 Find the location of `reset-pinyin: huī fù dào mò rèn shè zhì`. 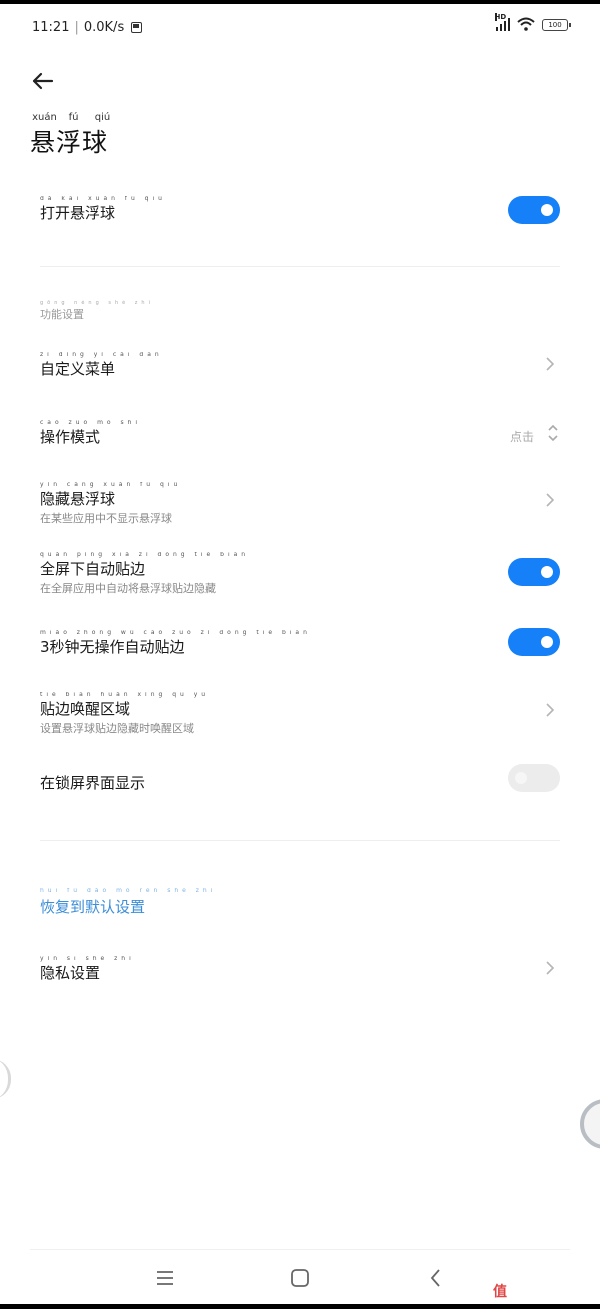

reset-pinyin: huī fù dào mò rèn shè zhì is located at coordinates (128, 891).